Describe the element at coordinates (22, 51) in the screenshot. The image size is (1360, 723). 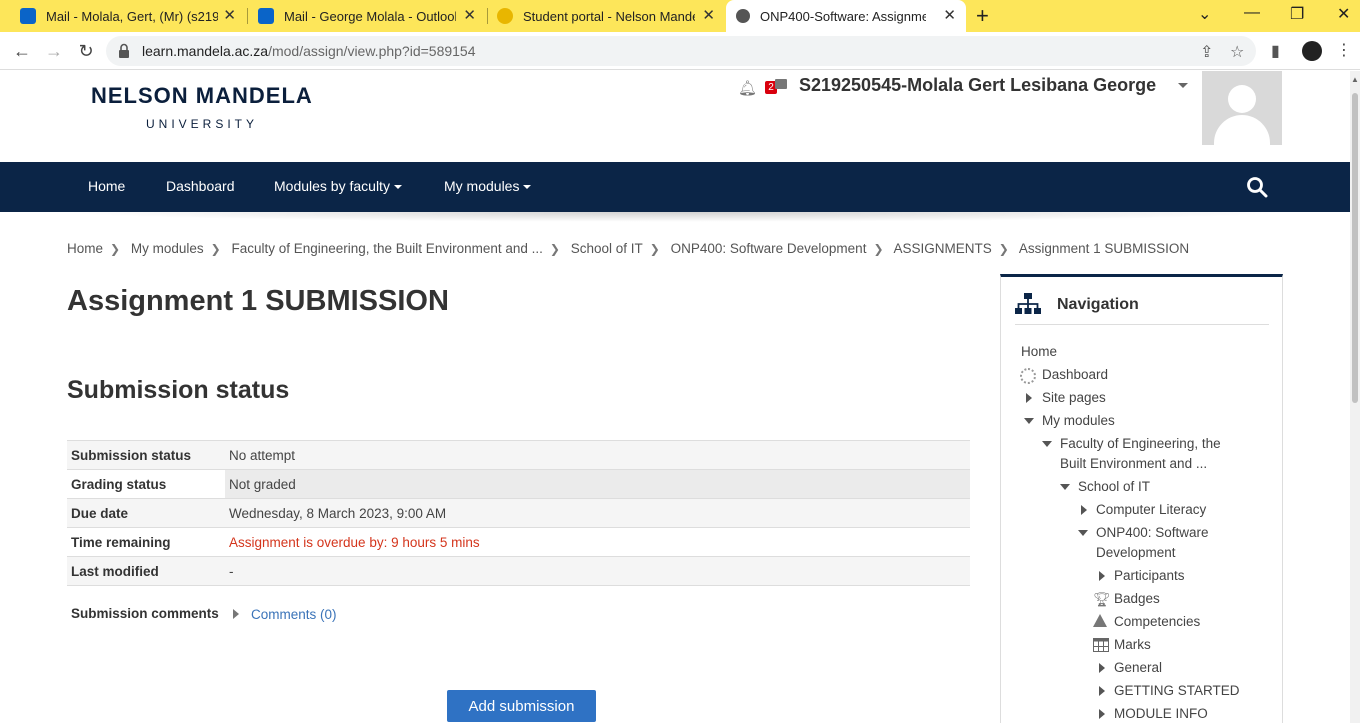
I see `back-icon: ←` at that location.